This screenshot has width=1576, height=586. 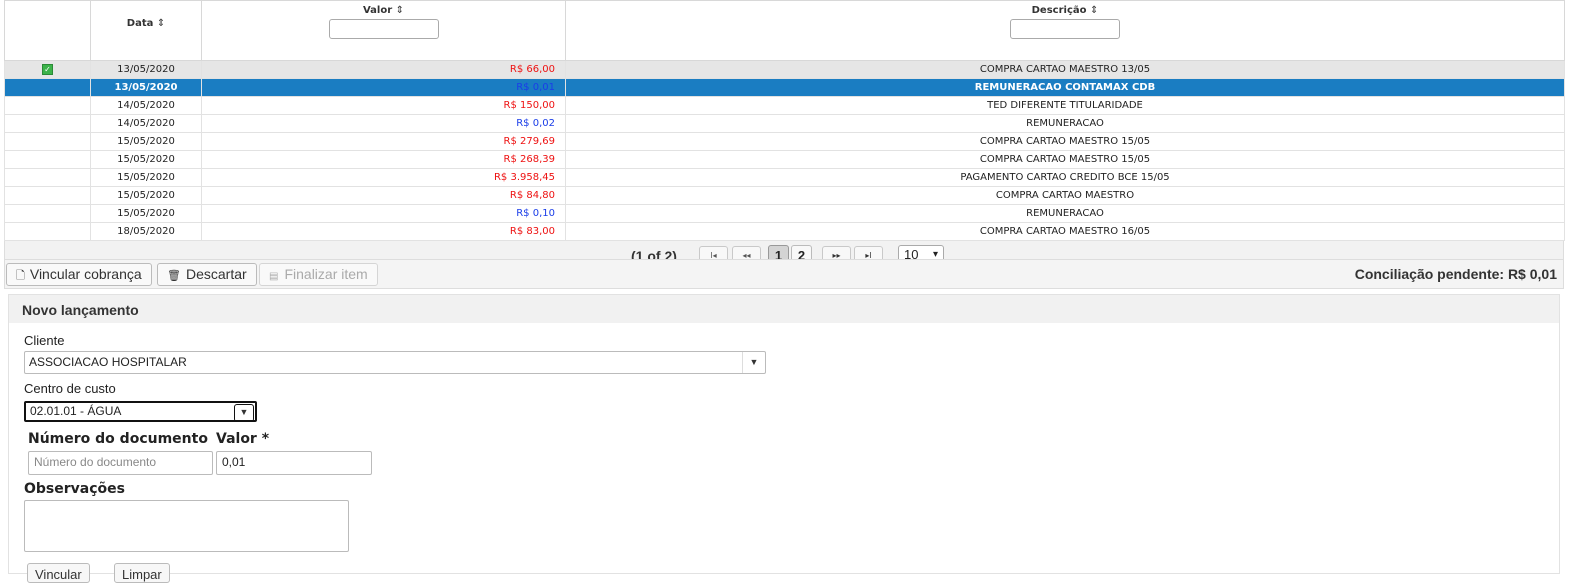 What do you see at coordinates (383, 87) in the screenshot?
I see `value-cell: R$ 0,01` at bounding box center [383, 87].